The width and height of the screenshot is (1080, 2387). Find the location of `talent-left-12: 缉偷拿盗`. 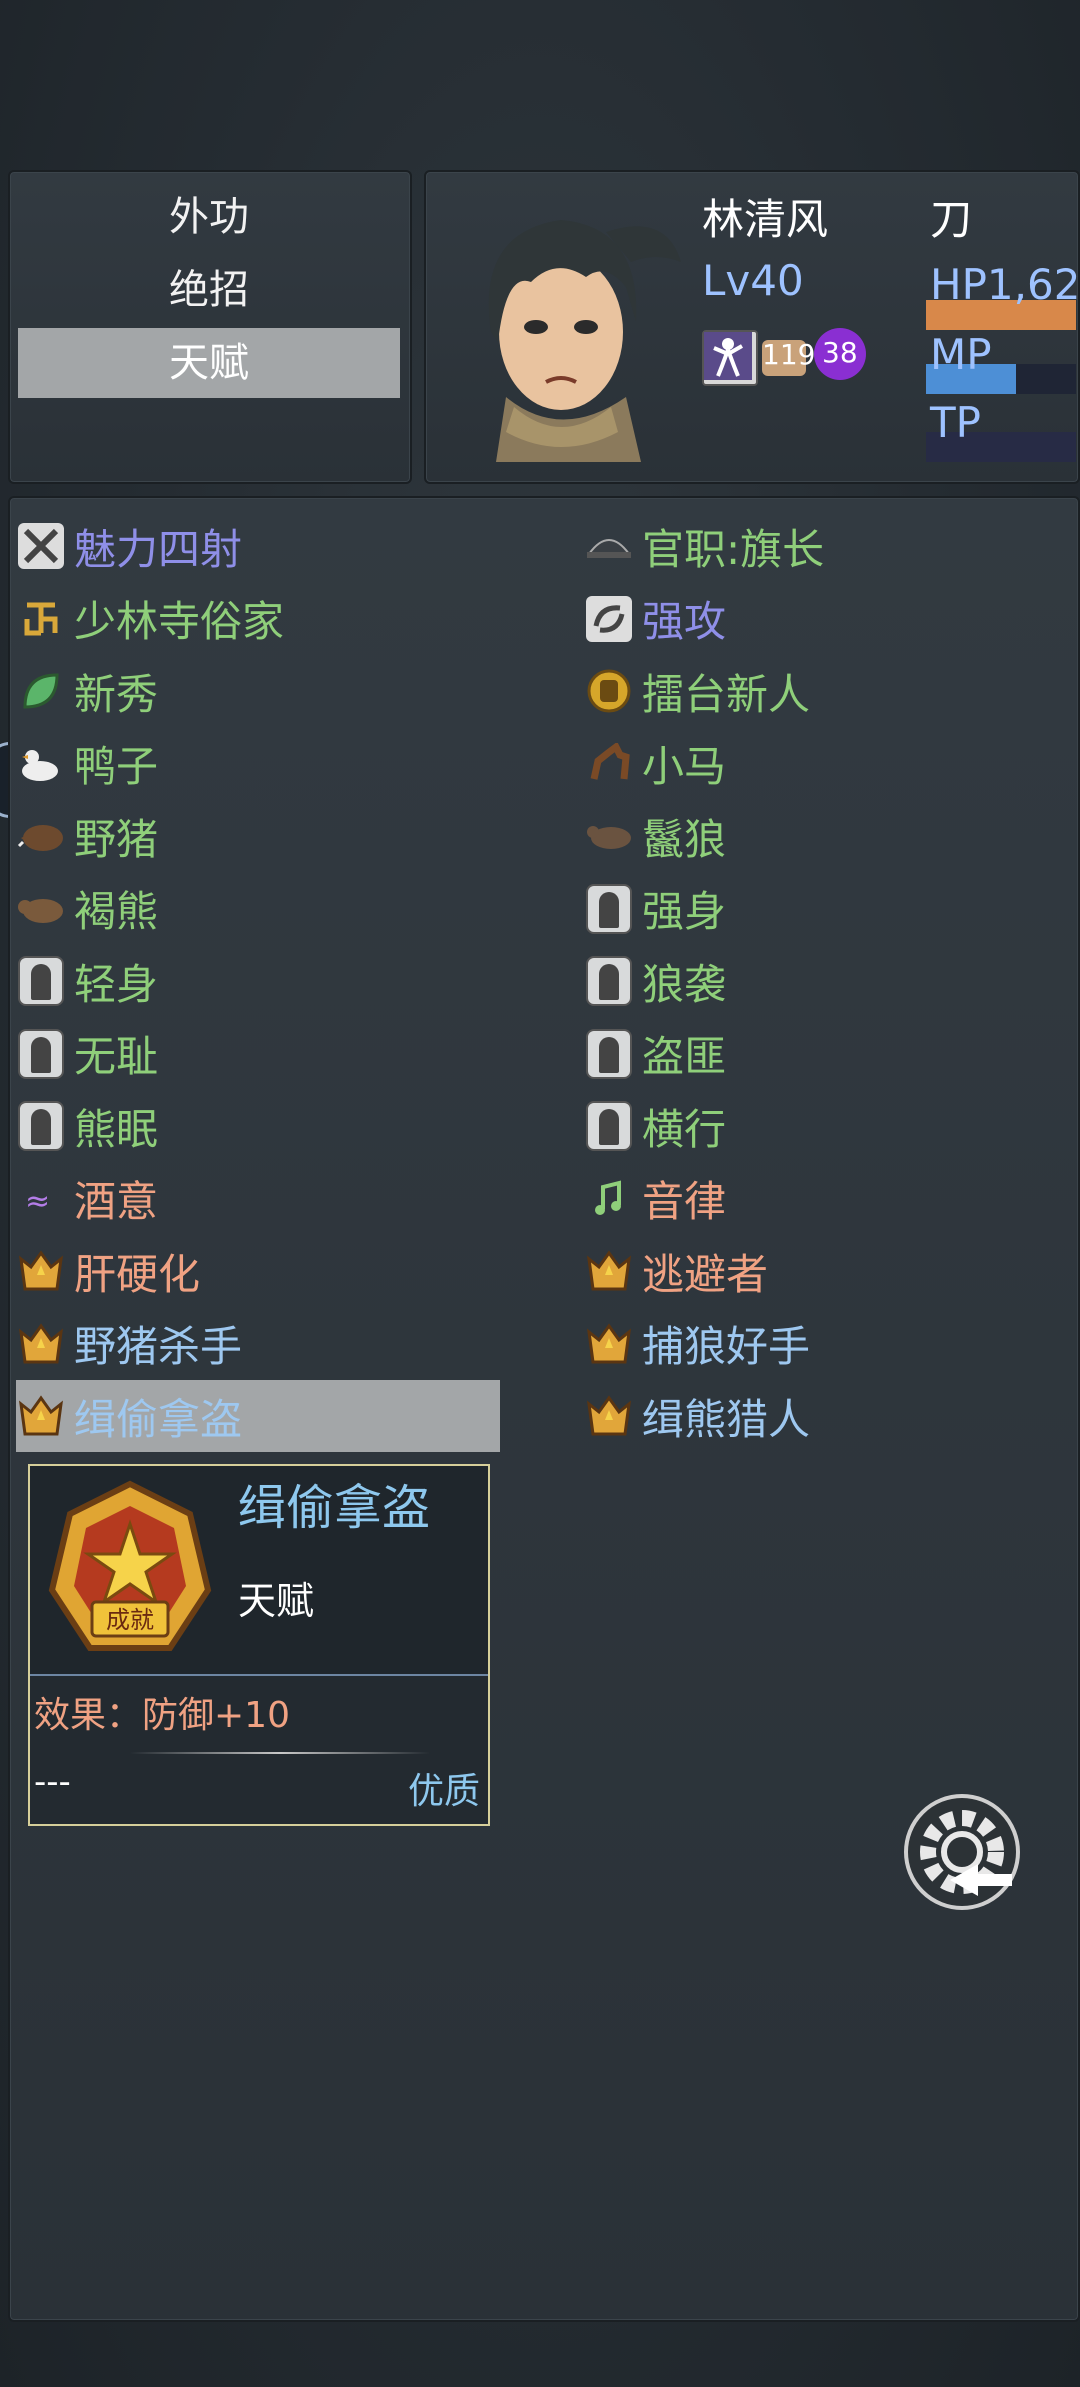

talent-left-12: 缉偷拿盗 is located at coordinates (258, 1416).